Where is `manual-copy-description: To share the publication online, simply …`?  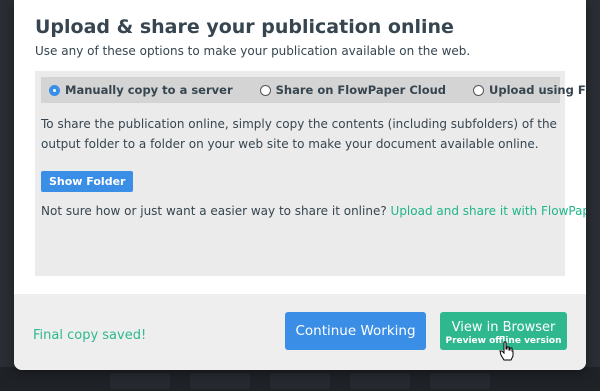
manual-copy-description: To share the publication online, simply … is located at coordinates (299, 134).